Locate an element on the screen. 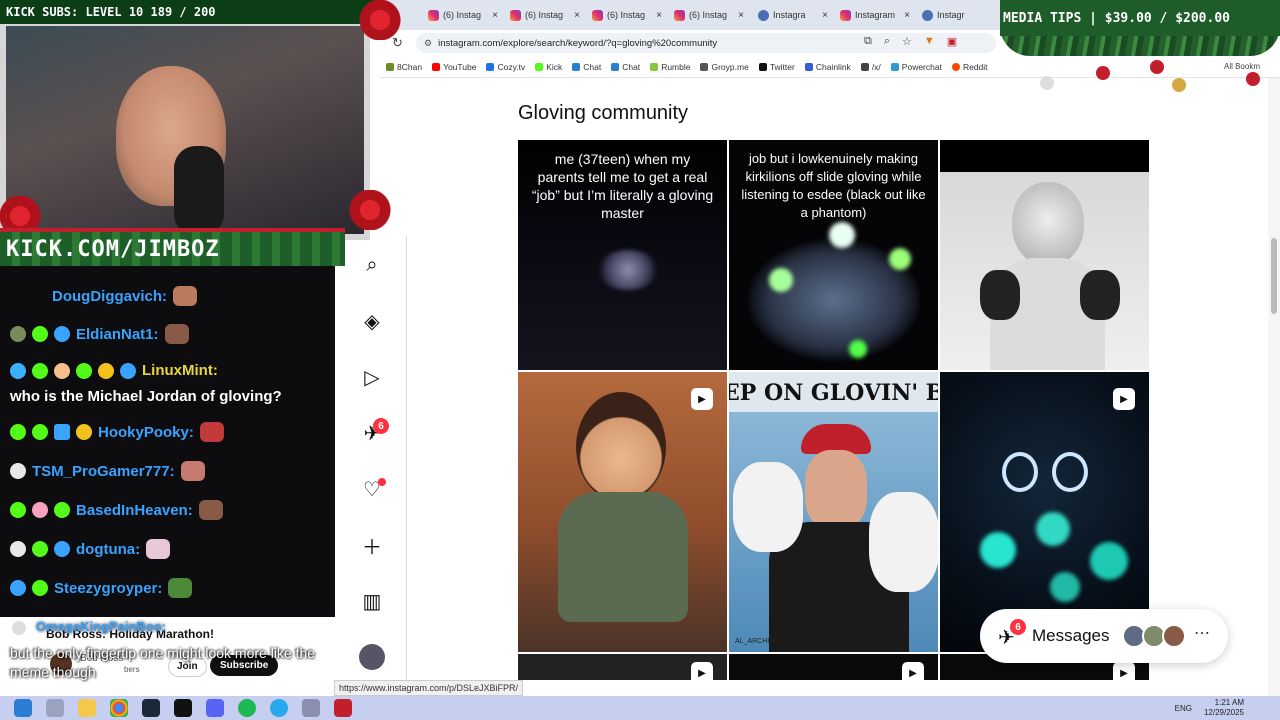 This screenshot has width=1280, height=720. chat-username: HookyPooky: is located at coordinates (146, 432).